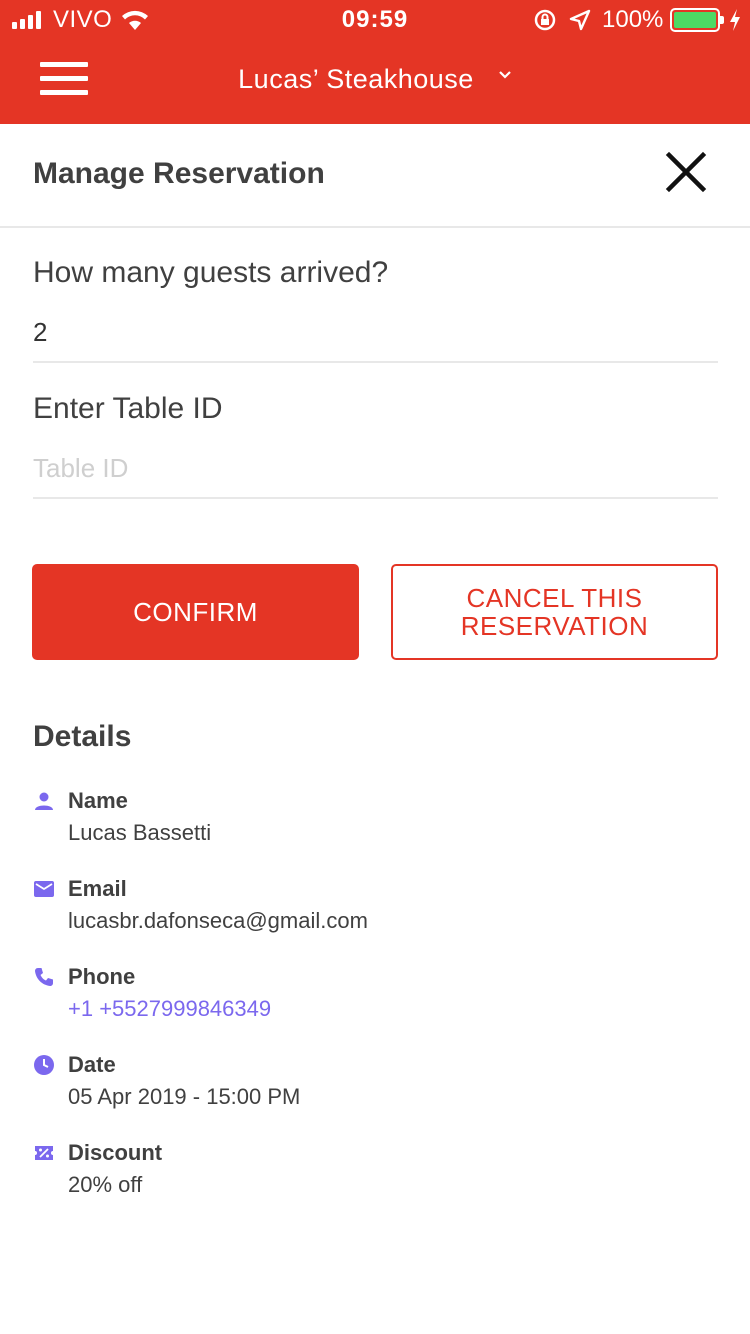 This screenshot has height=1334, width=750. What do you see at coordinates (115, 1152) in the screenshot?
I see `detail-label: Discount` at bounding box center [115, 1152].